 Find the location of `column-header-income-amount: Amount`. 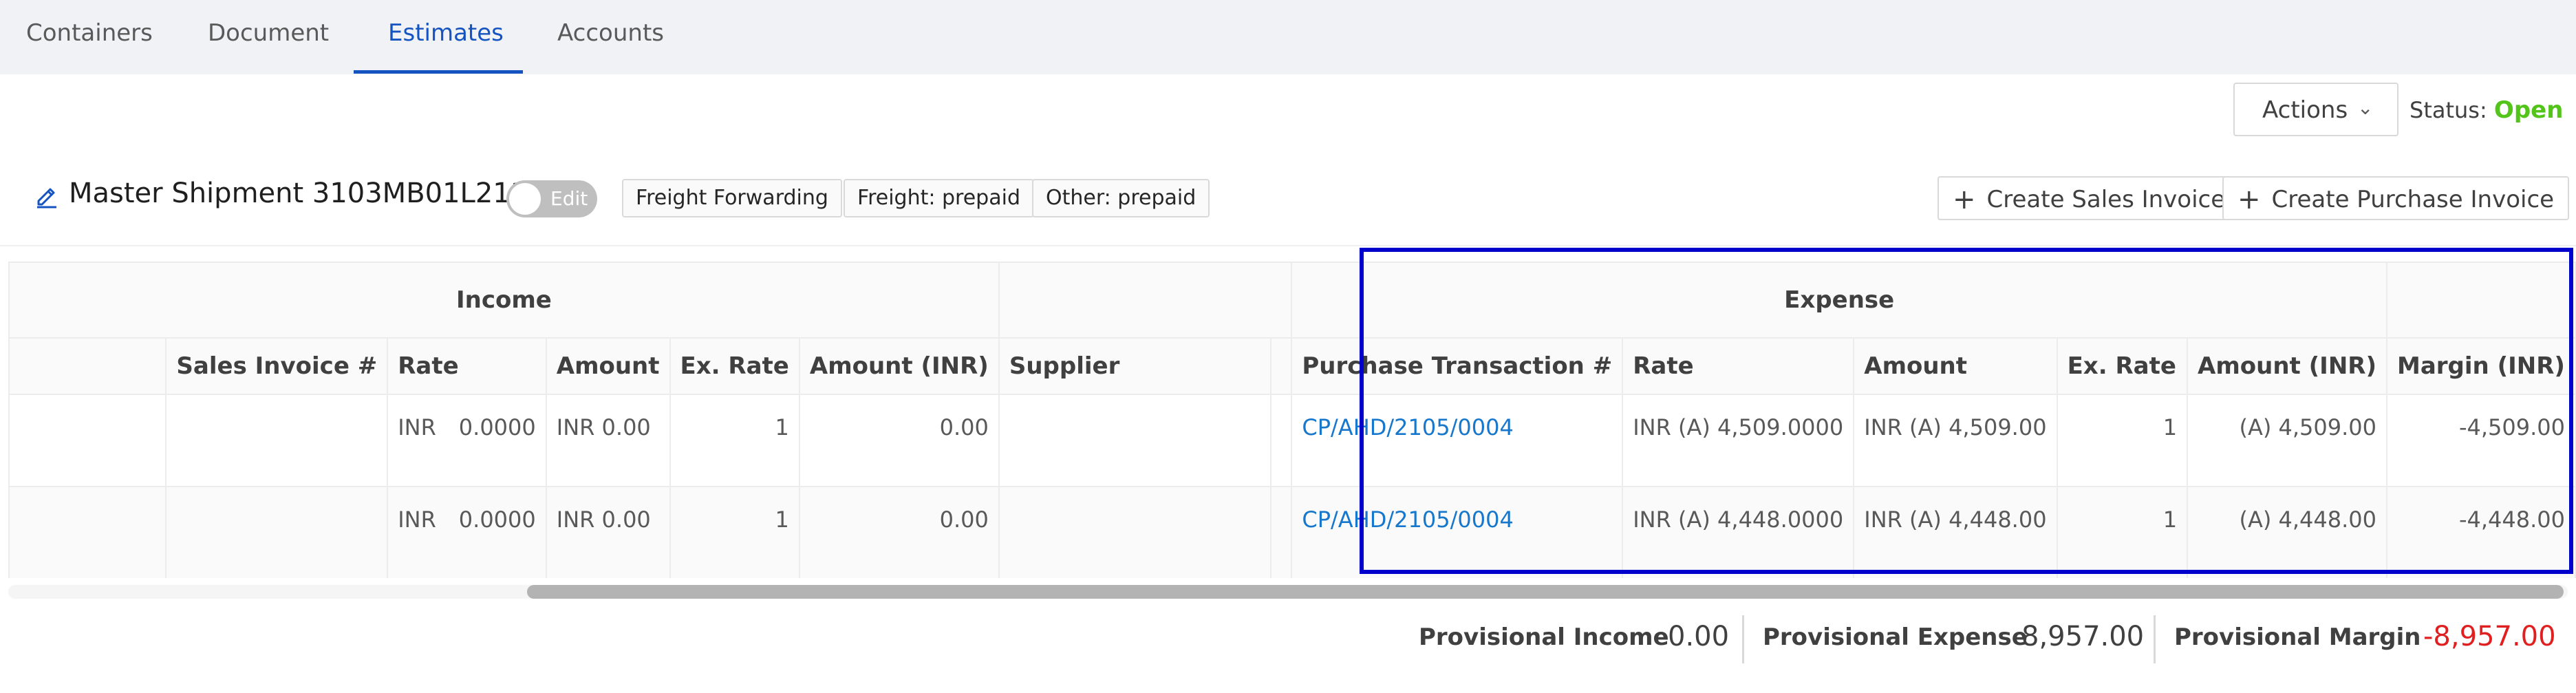

column-header-income-amount: Amount is located at coordinates (608, 366).